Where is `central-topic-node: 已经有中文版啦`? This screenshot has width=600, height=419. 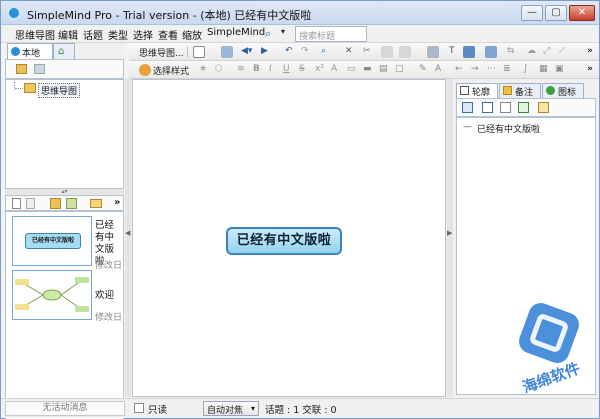 central-topic-node: 已经有中文版啦 is located at coordinates (284, 241).